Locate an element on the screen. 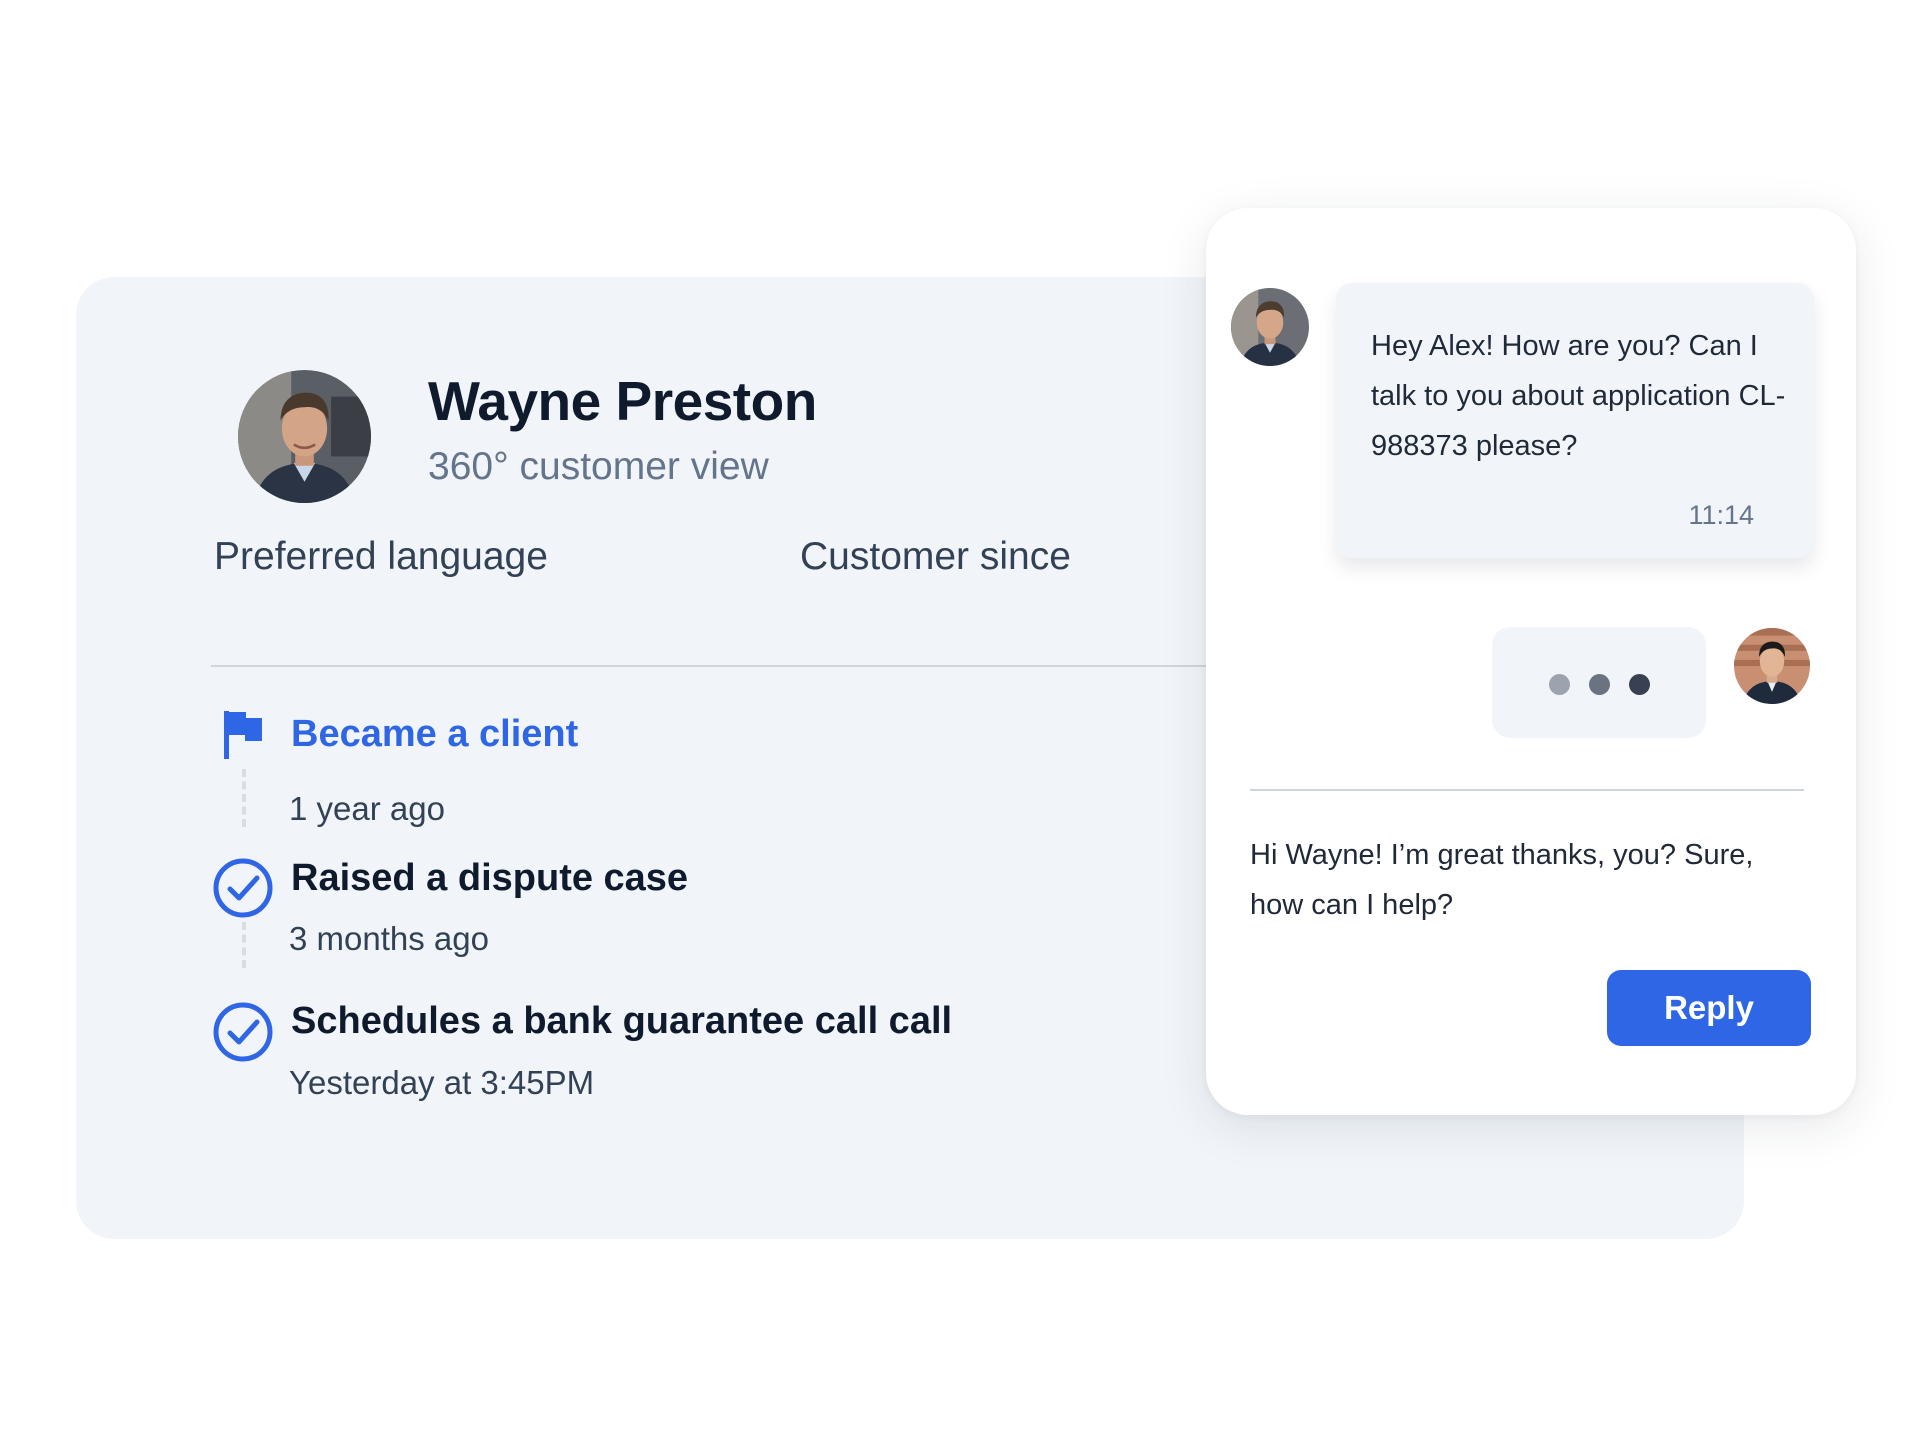  timeline-time-dispute: 3 months ago is located at coordinates (389, 938).